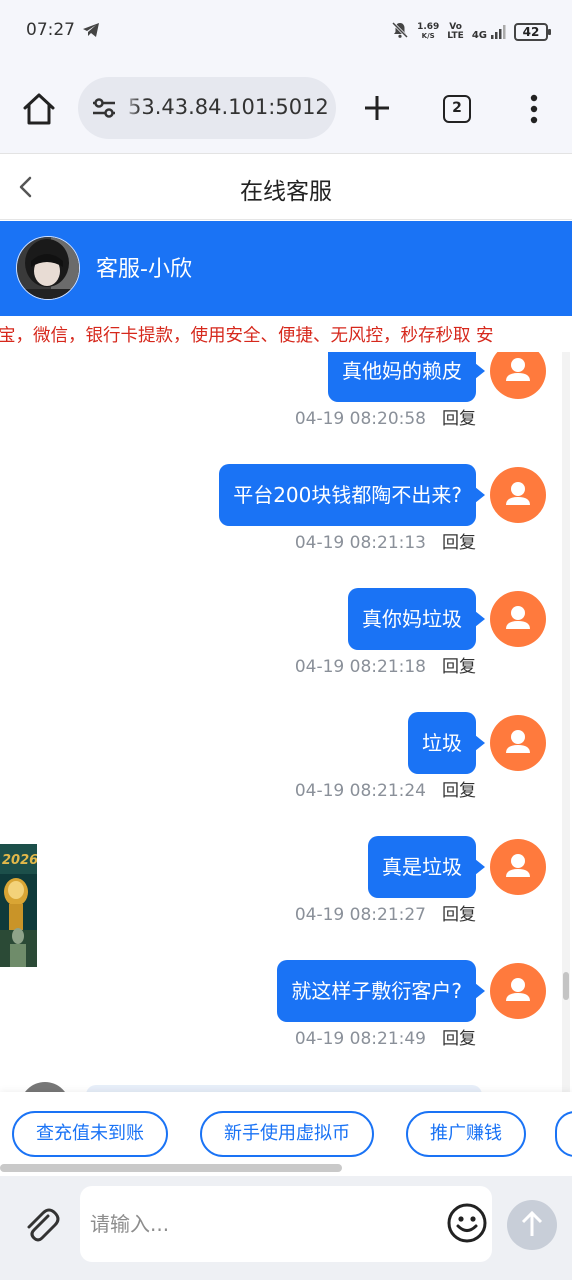 The image size is (572, 1280). What do you see at coordinates (228, 107) in the screenshot?
I see `url-text: 53.43.84.101:5012` at bounding box center [228, 107].